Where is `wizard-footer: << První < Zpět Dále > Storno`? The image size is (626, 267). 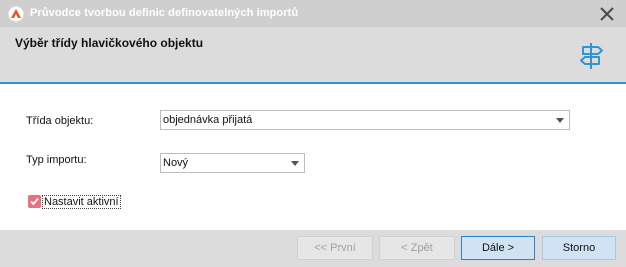 wizard-footer: << První < Zpět Dále > Storno is located at coordinates (313, 248).